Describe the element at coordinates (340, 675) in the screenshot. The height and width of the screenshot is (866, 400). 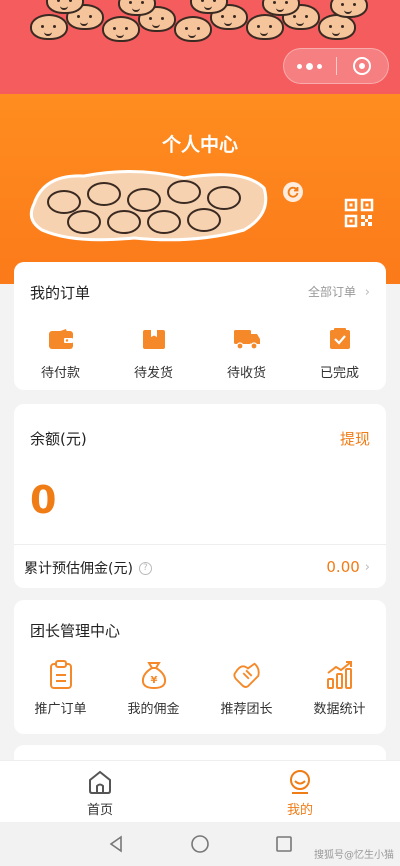
I see `bar-chart-icon` at that location.